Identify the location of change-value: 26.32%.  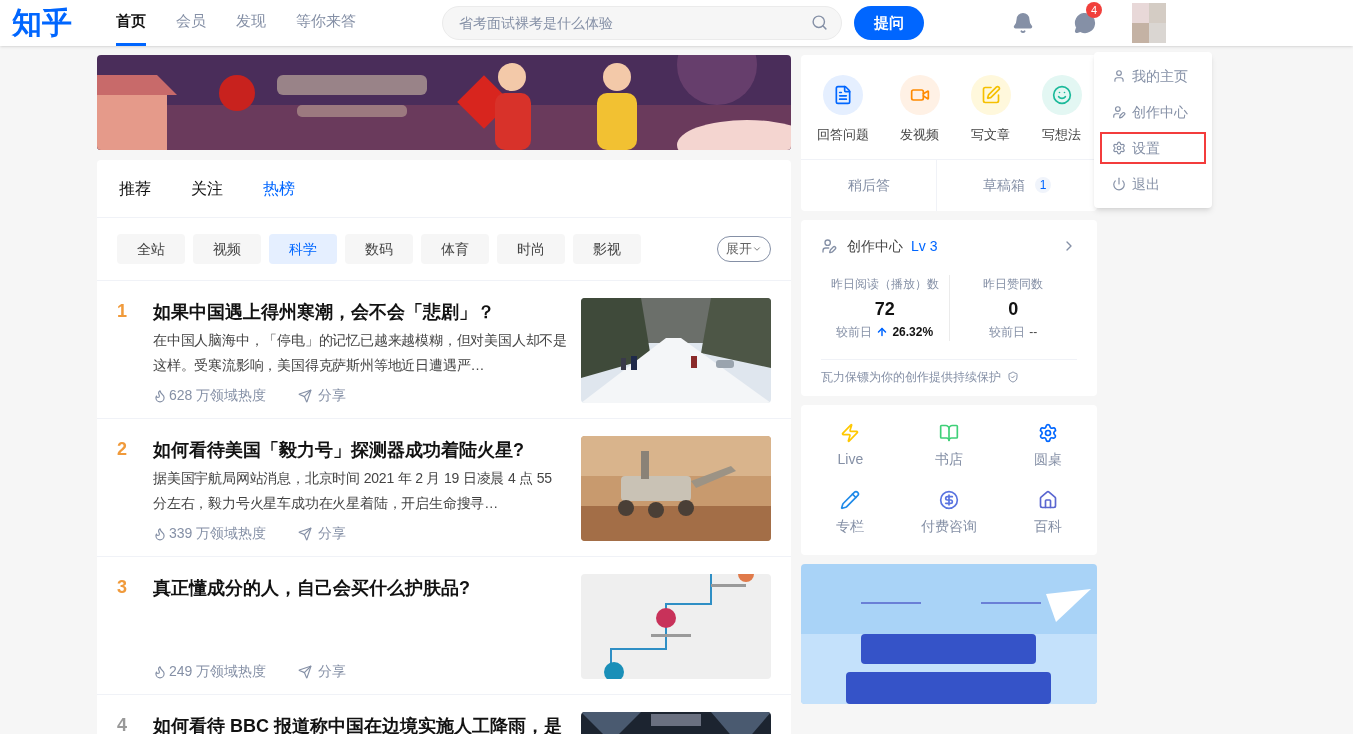
(913, 332).